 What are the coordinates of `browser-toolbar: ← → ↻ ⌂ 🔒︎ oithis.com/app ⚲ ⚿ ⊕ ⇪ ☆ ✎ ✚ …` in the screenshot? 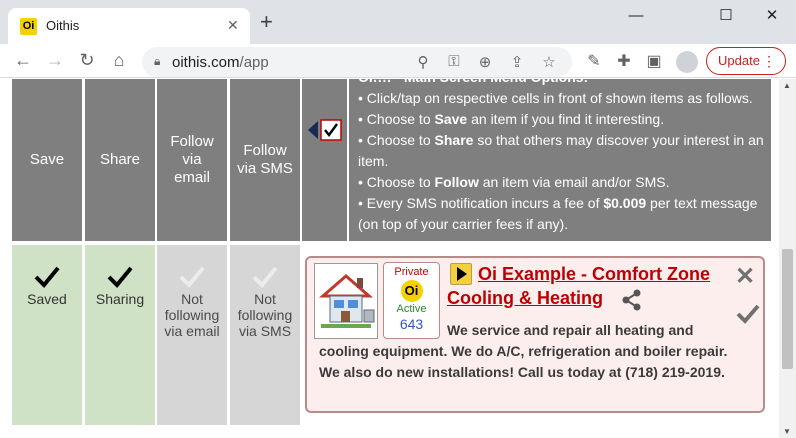 It's located at (398, 61).